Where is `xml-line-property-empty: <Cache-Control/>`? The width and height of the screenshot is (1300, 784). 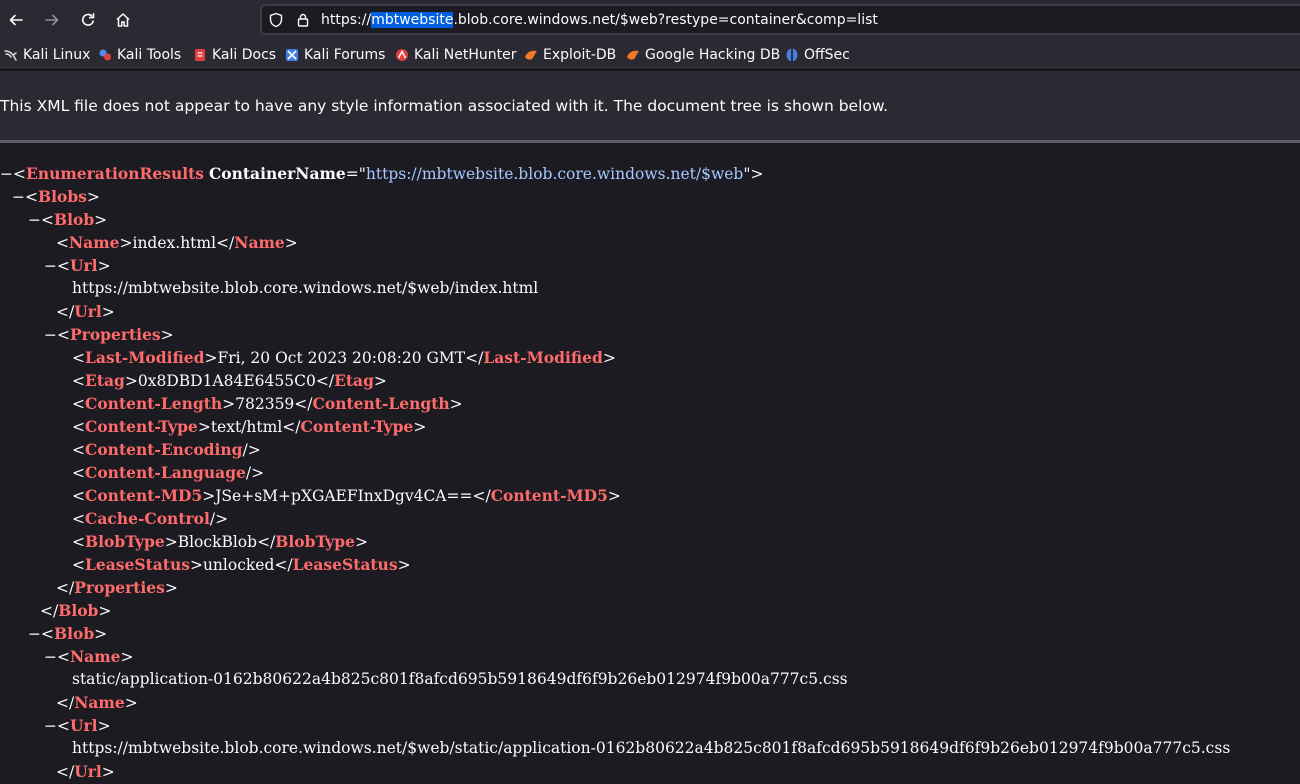
xml-line-property-empty: <Cache-Control/> is located at coordinates (150, 518).